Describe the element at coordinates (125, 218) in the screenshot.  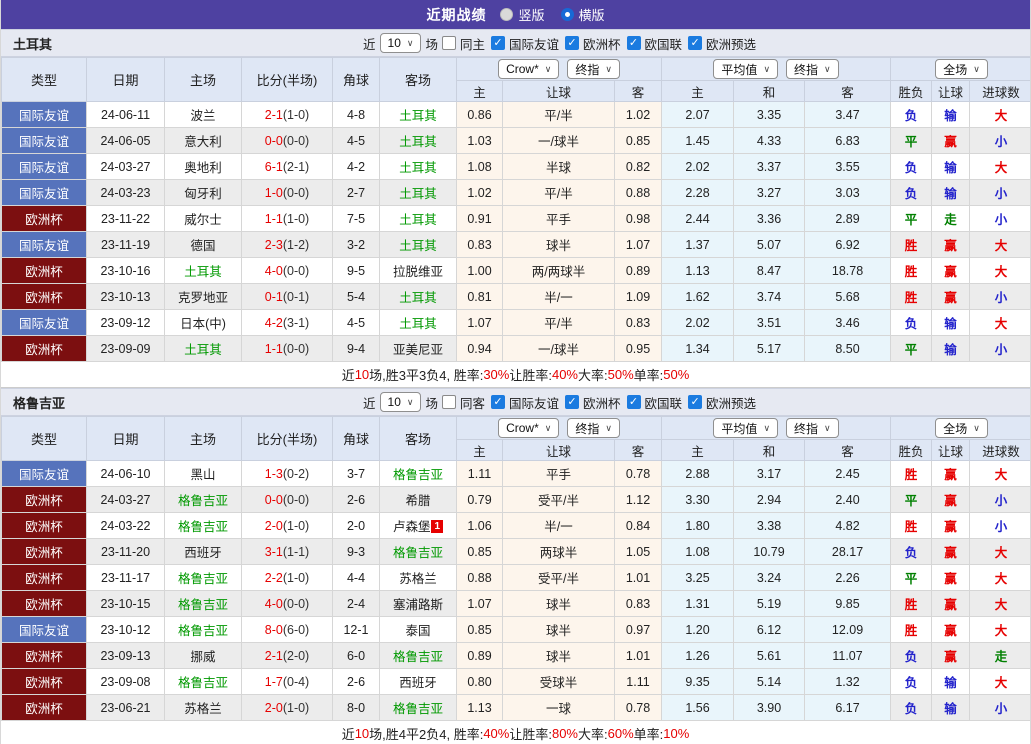
I see `match-date: 23-11-22` at that location.